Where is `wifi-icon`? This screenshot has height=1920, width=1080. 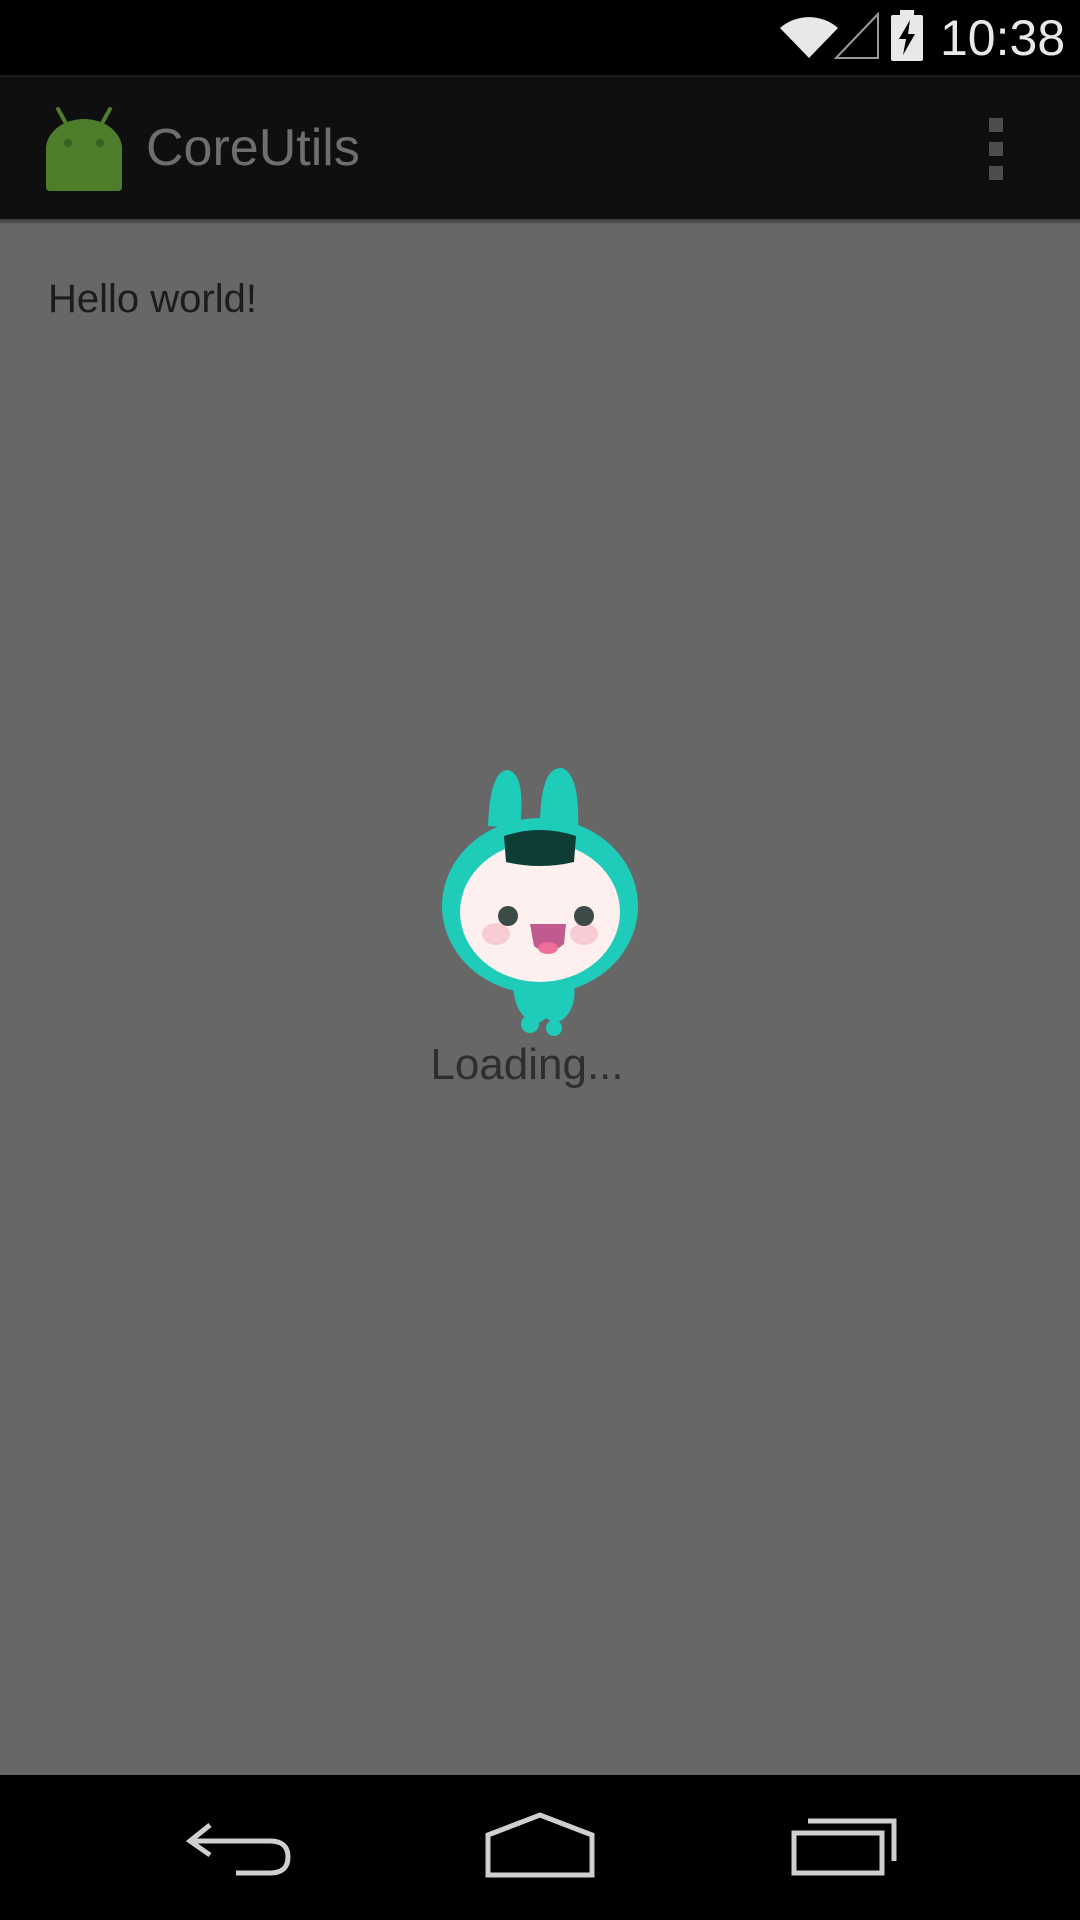
wifi-icon is located at coordinates (809, 37).